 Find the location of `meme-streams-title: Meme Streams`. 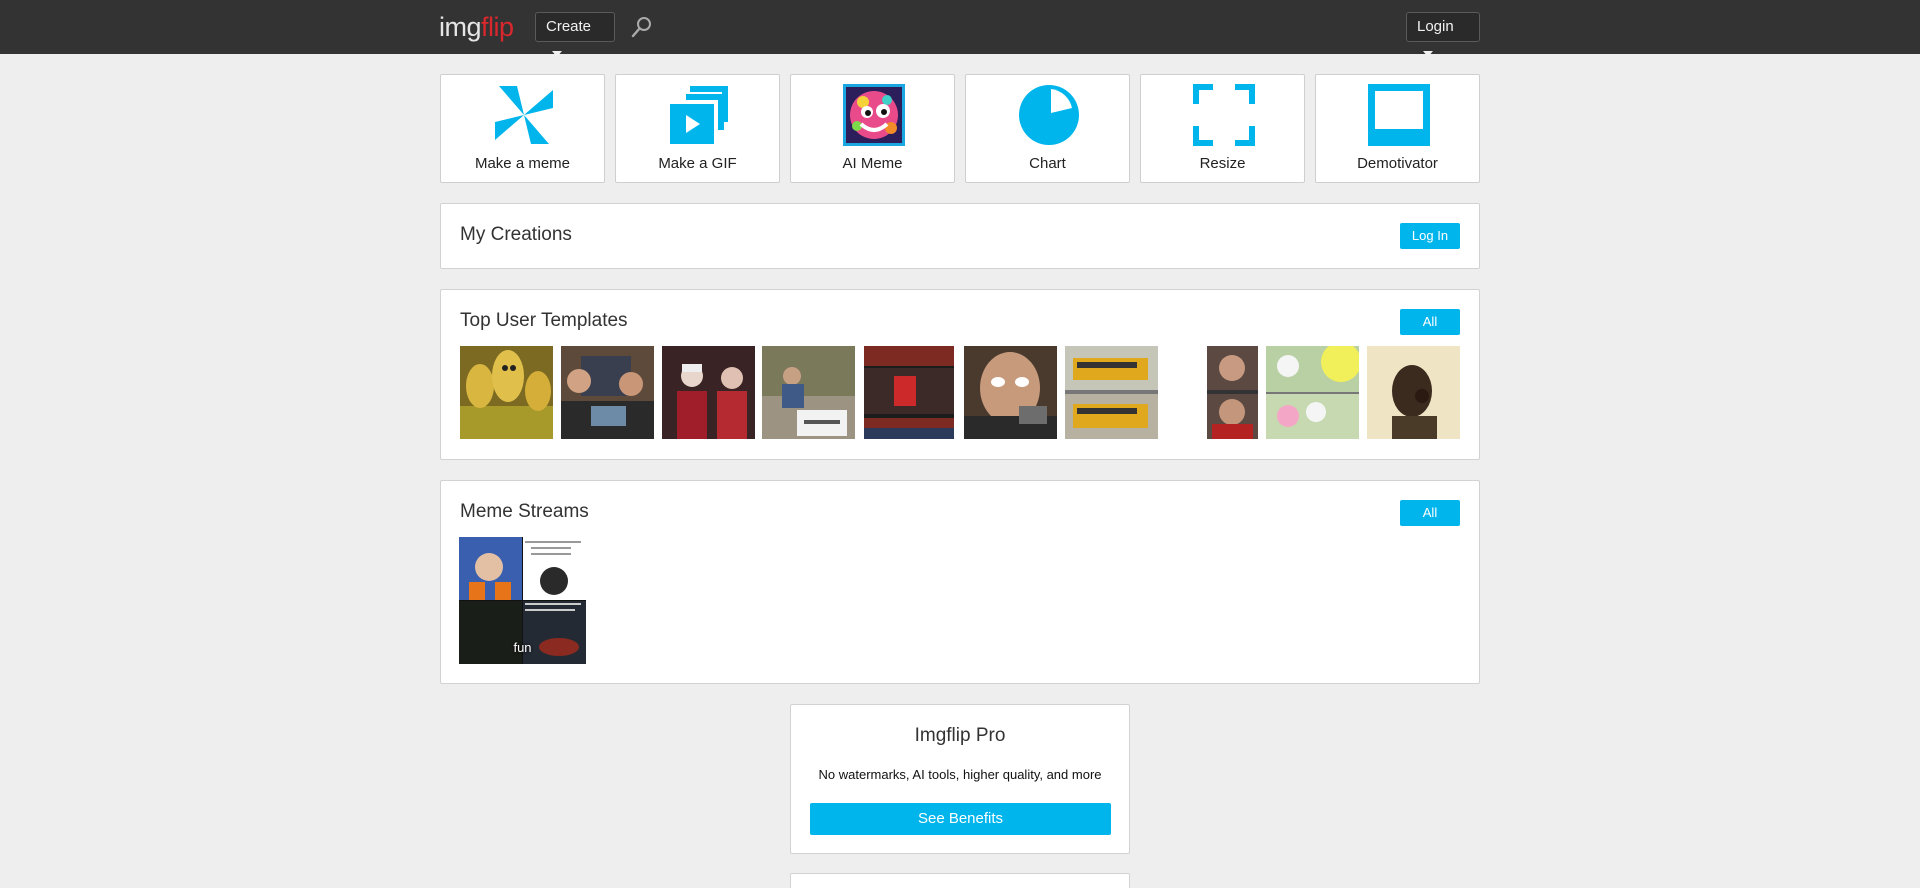

meme-streams-title: Meme Streams is located at coordinates (524, 511).